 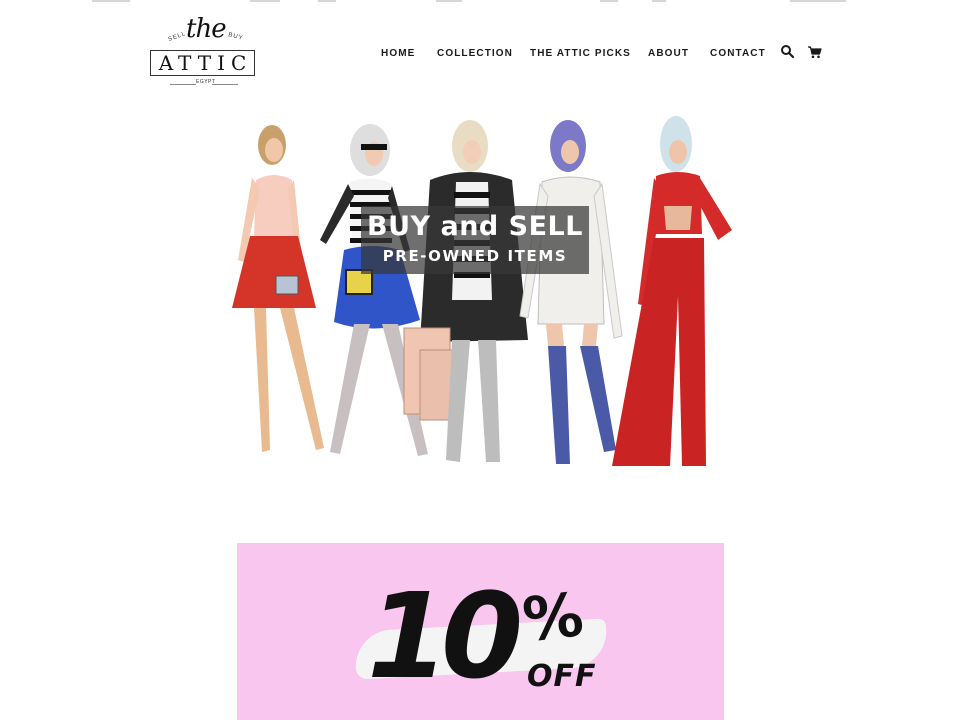 What do you see at coordinates (235, 37) in the screenshot?
I see `logo-buy-tag: BUY` at bounding box center [235, 37].